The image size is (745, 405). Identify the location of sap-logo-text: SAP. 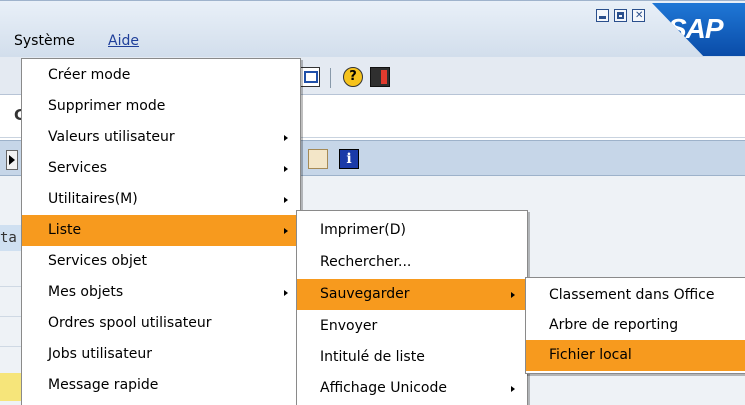
(696, 28).